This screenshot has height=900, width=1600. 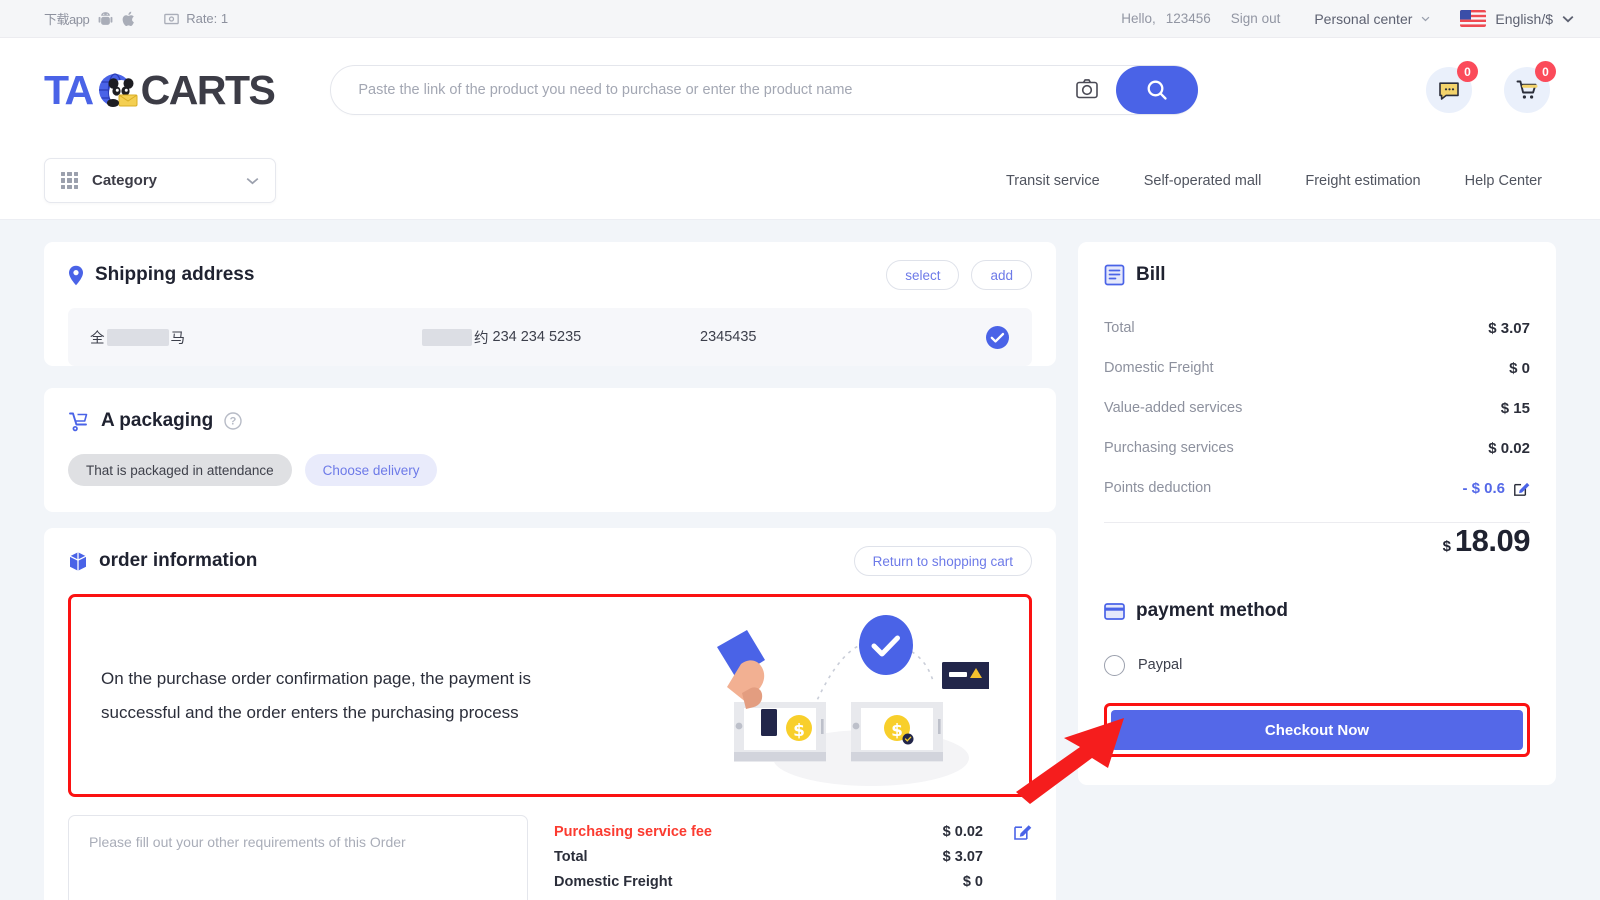 What do you see at coordinates (178, 560) in the screenshot?
I see `order-information-title: order information` at bounding box center [178, 560].